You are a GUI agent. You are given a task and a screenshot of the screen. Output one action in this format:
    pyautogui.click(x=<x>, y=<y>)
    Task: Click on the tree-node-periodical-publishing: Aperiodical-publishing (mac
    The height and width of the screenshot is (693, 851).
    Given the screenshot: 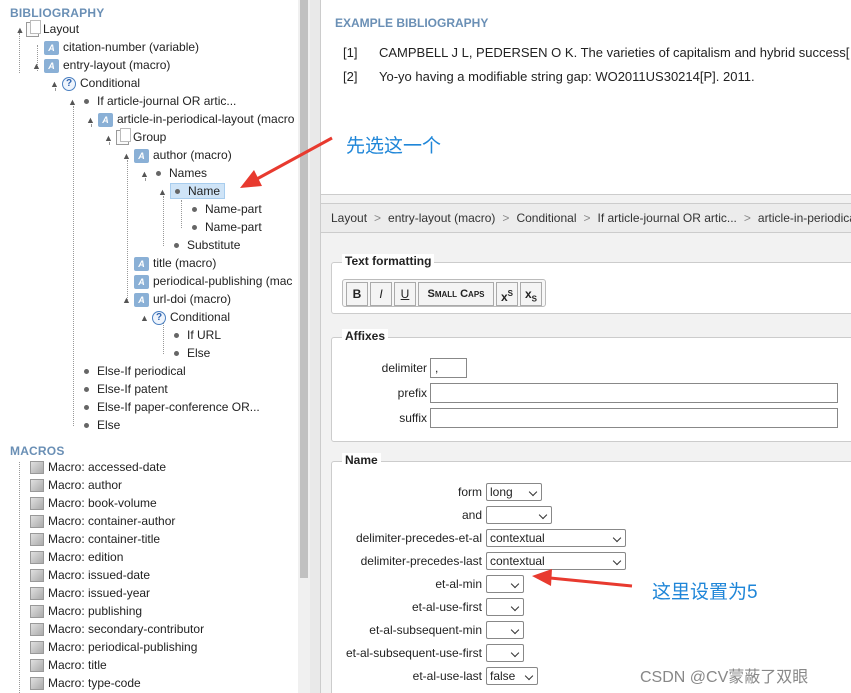 What is the action you would take?
    pyautogui.click(x=213, y=281)
    